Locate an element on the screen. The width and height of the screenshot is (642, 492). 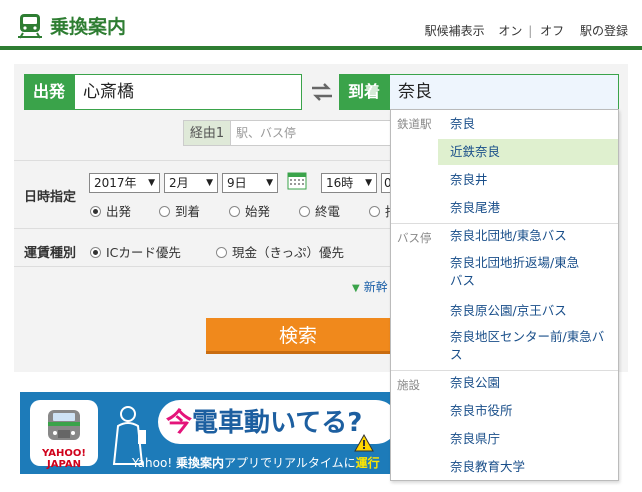
suggestion-item: 奈良教育大学 is located at coordinates (528, 467).